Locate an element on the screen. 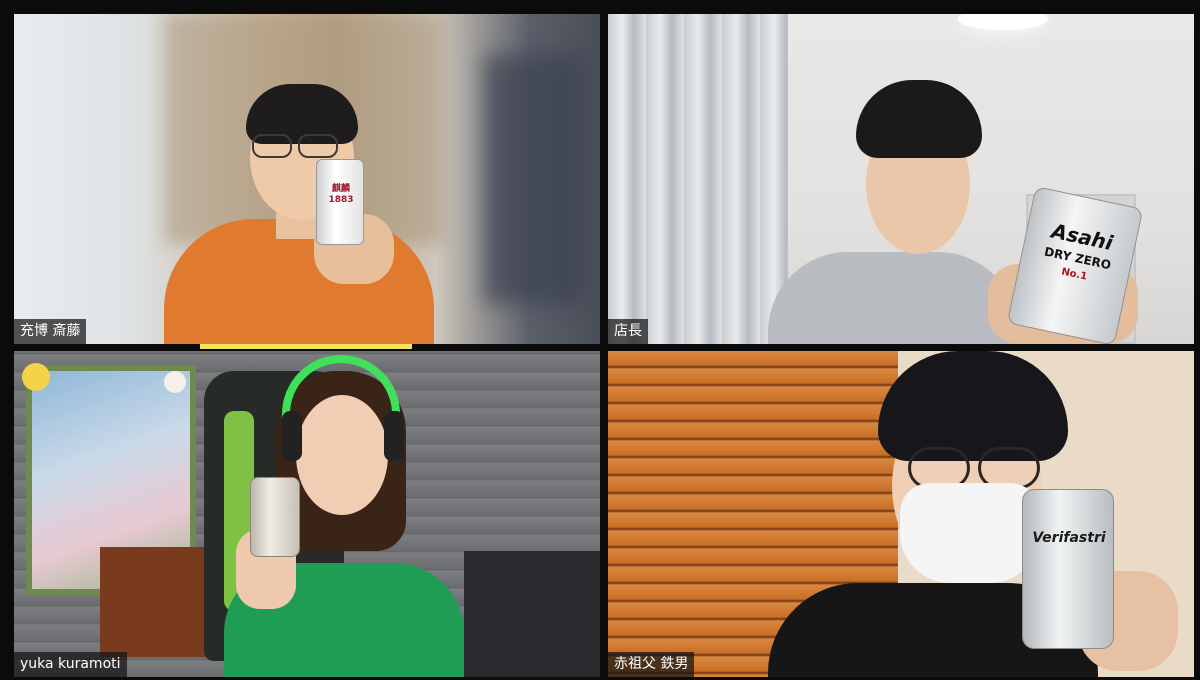 This screenshot has width=1200, height=680. desk is located at coordinates (532, 614).